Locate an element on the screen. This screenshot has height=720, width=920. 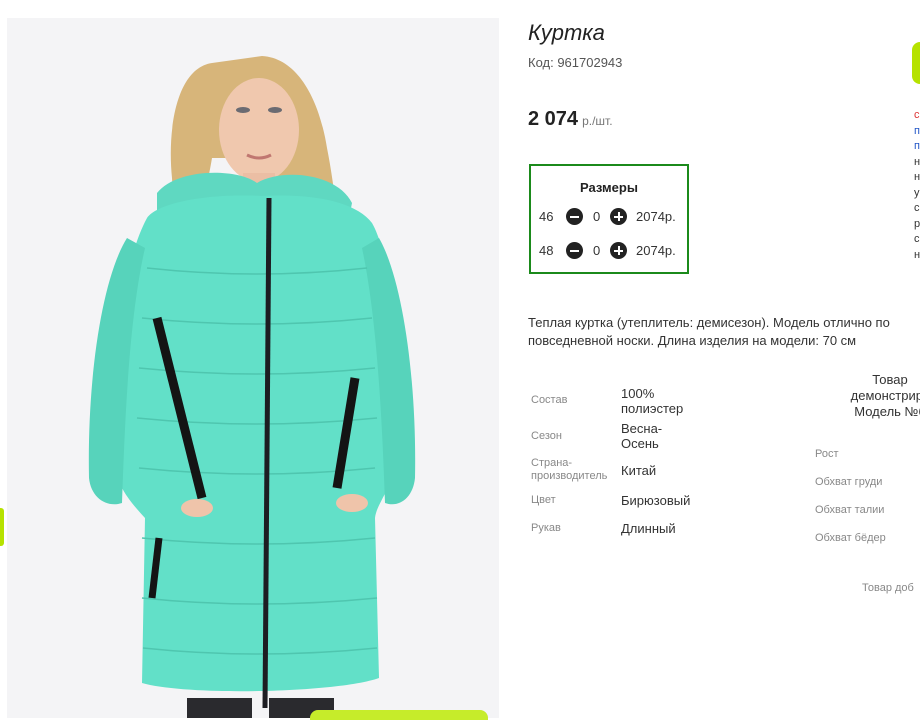
price-value: 2 074 is located at coordinates (553, 119).